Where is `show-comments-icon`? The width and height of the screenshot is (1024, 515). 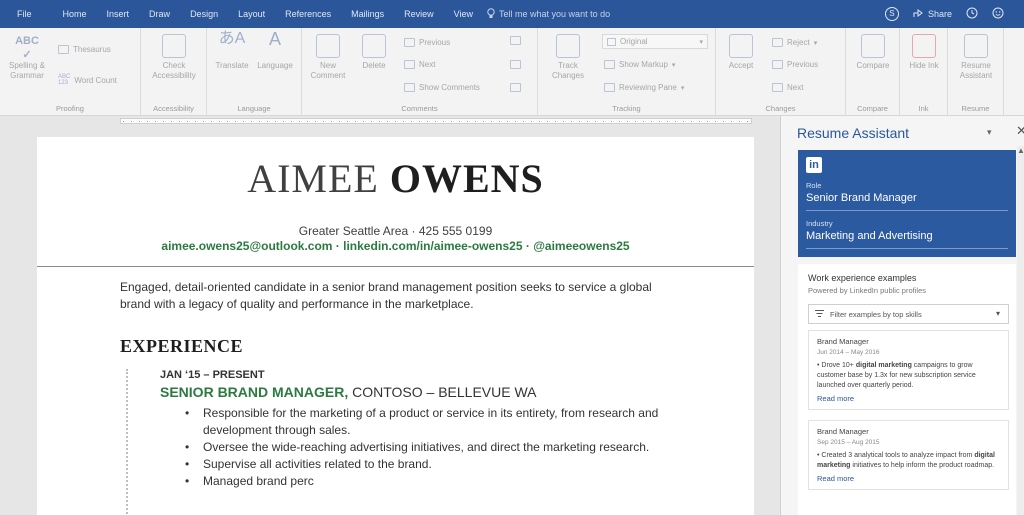
show-comments-icon is located at coordinates (409, 87).